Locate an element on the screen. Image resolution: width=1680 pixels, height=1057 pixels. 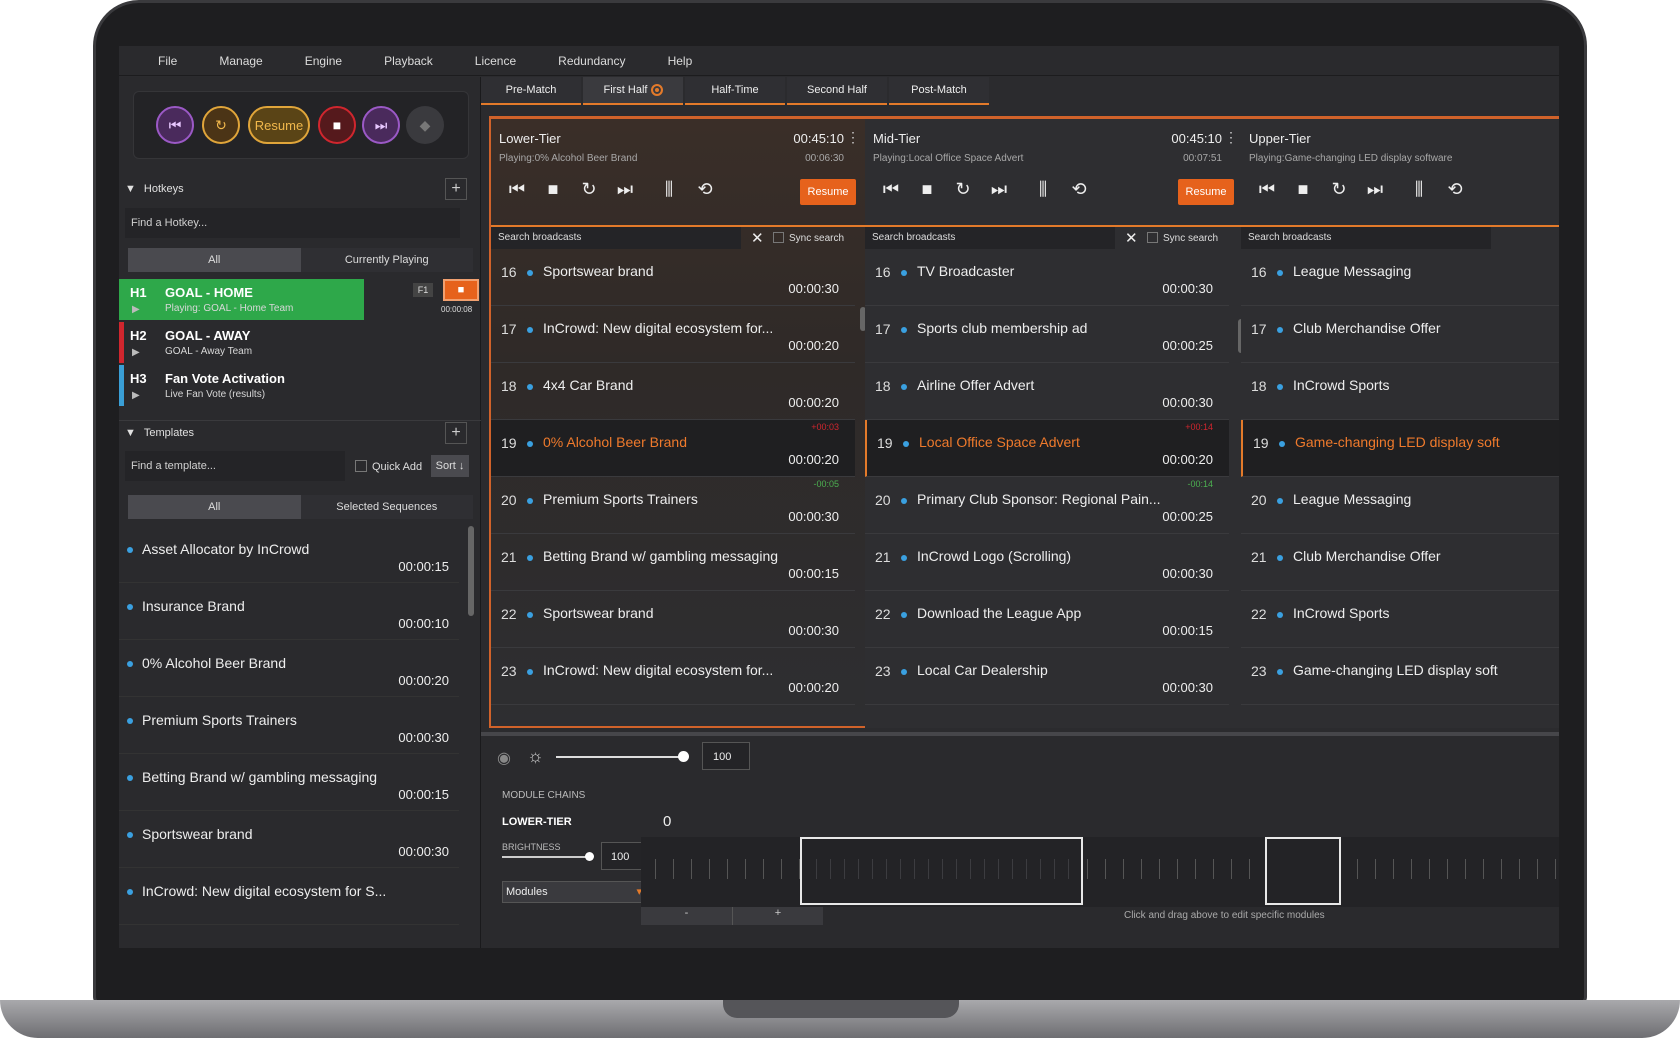
broadcast-item: 17 Sports club membership ad 00:00:25 is located at coordinates (1047, 334).